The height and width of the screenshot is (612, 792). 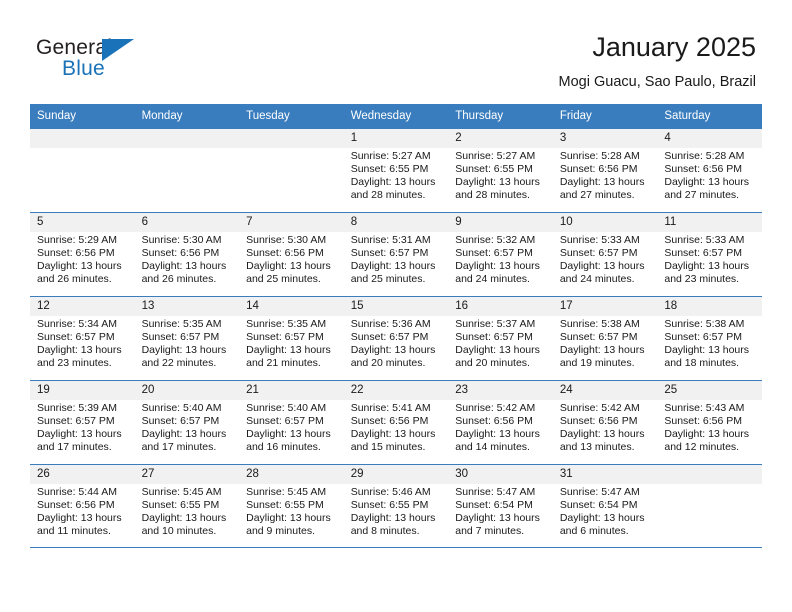 I want to click on general-blue-logo: General Blue, so click(x=101, y=60).